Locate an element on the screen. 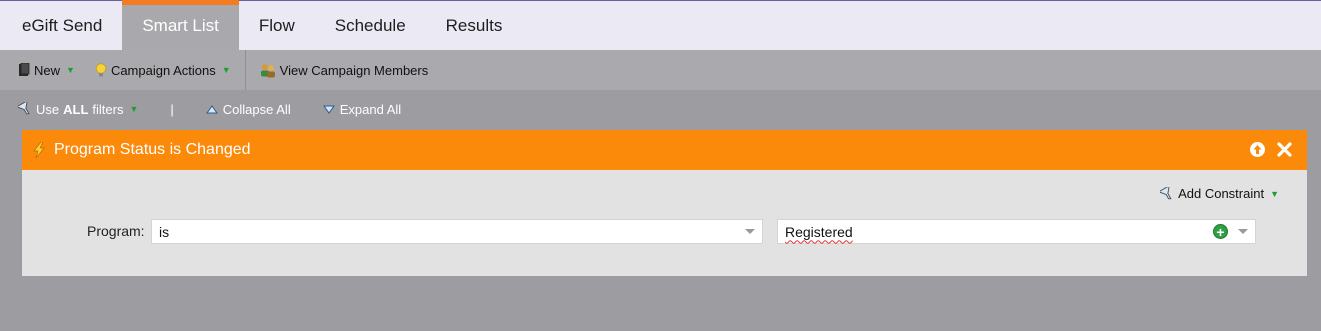  trigger-header-buttons is located at coordinates (1271, 152).